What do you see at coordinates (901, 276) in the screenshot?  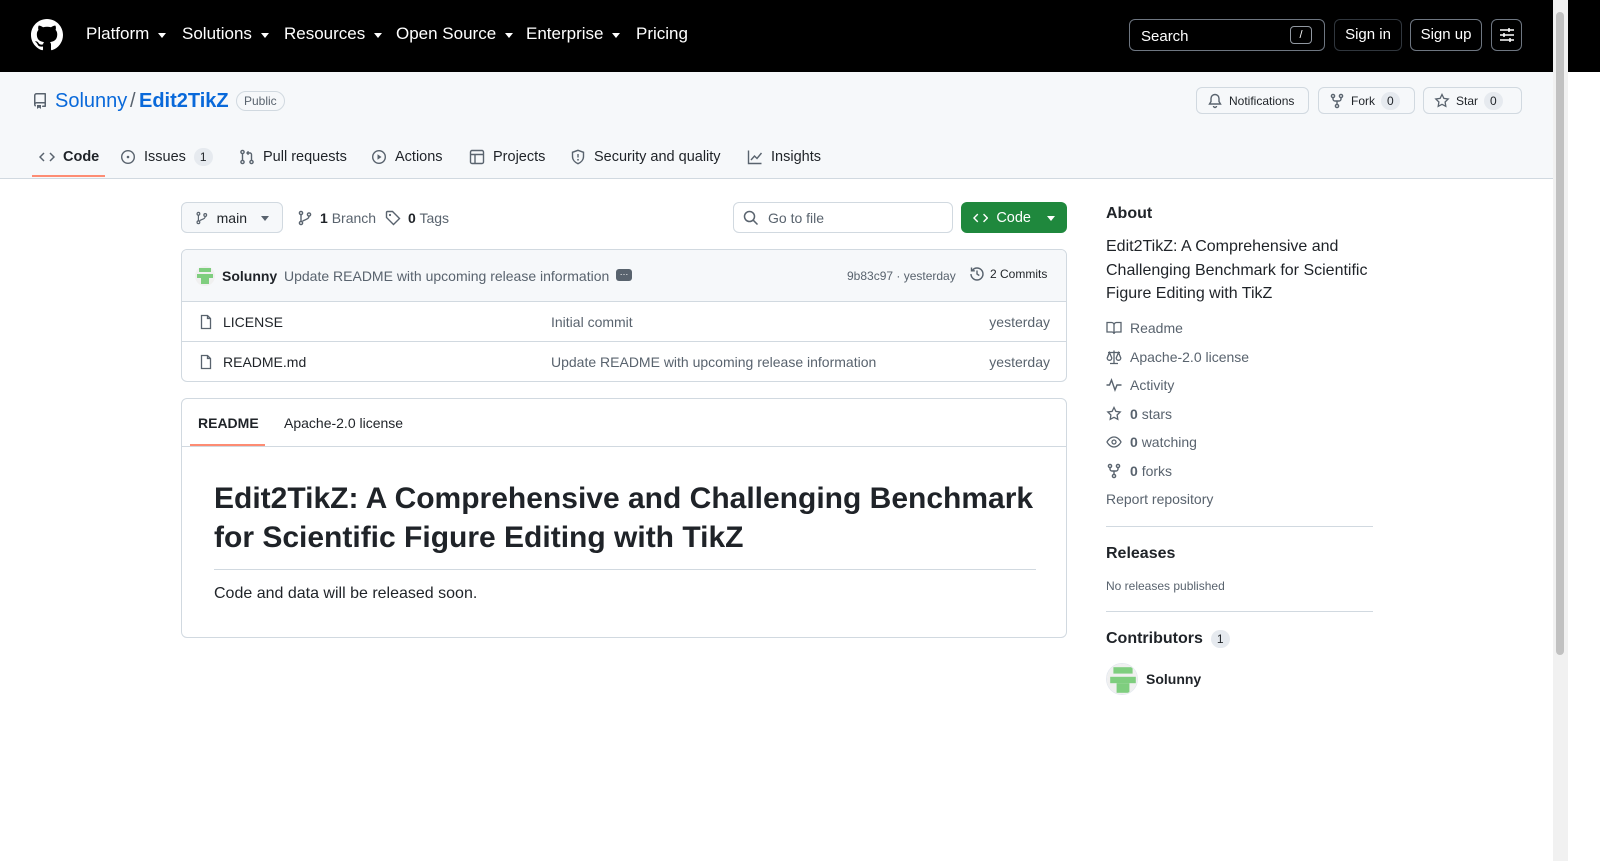 I see `commit-hash: 9b83c97 · yesterday` at bounding box center [901, 276].